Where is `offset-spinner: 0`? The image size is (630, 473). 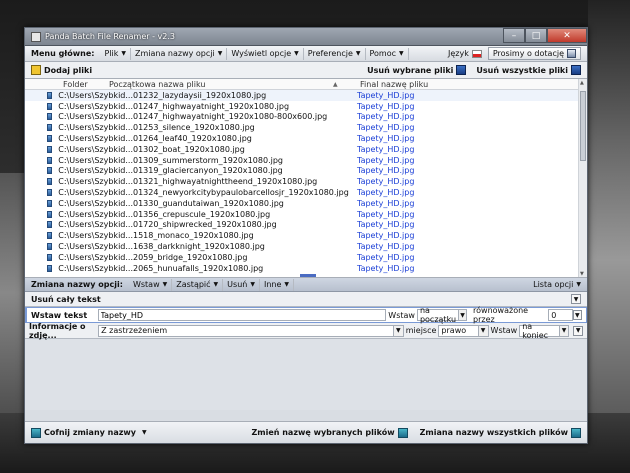 offset-spinner: 0 is located at coordinates (560, 315).